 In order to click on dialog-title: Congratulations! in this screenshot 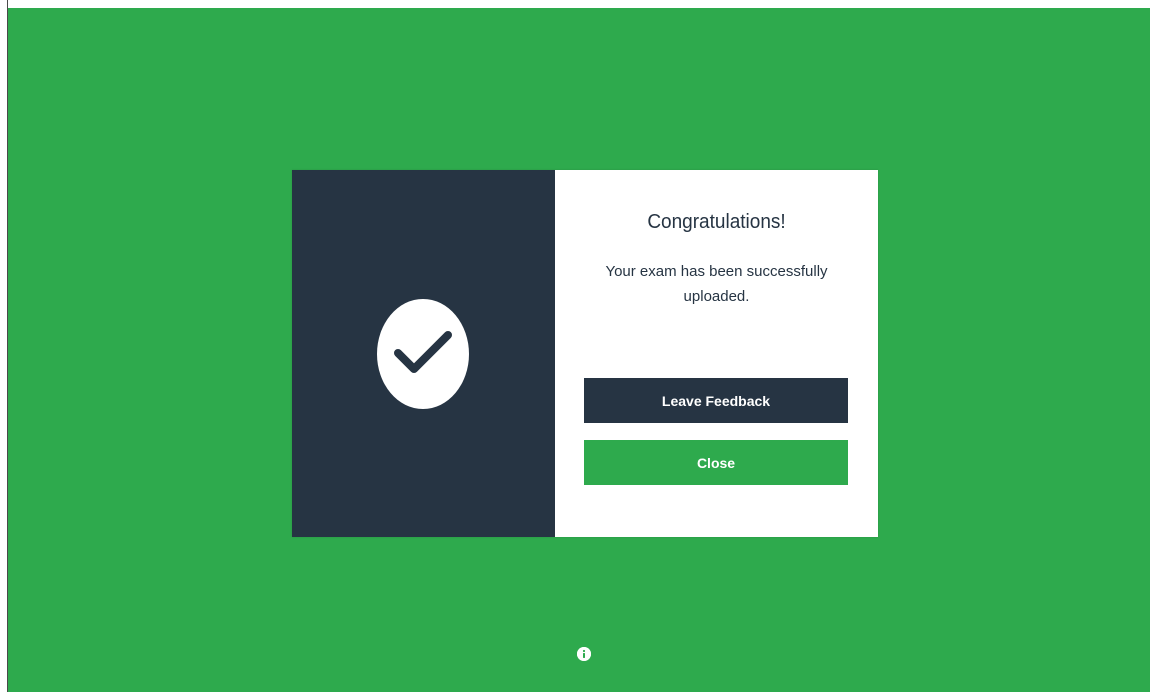, I will do `click(716, 222)`.